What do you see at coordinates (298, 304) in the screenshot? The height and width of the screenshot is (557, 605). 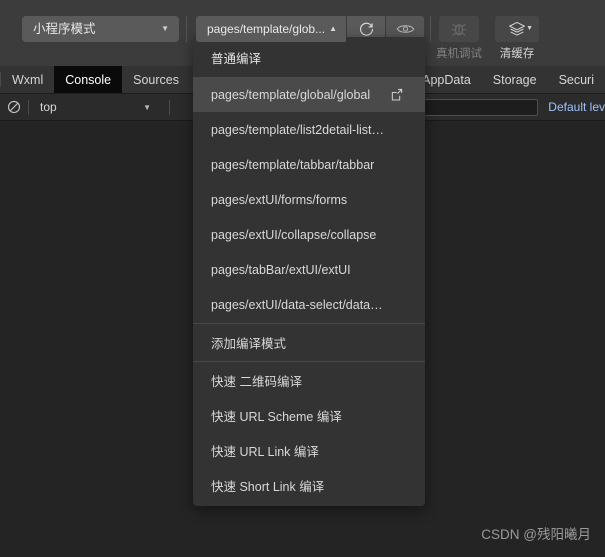 I see `menu-item-label: pages/extUI/data-select/data-select` at bounding box center [298, 304].